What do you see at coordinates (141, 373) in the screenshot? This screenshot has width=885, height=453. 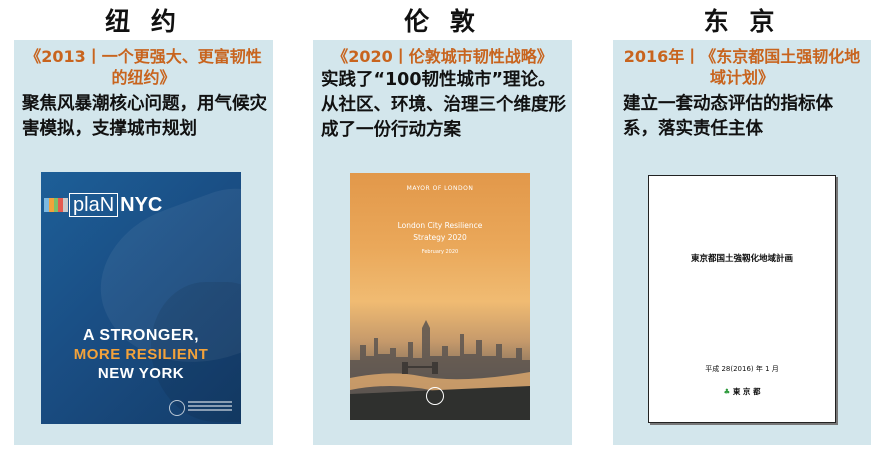 I see `cover-line-3: NEW YORK` at bounding box center [141, 373].